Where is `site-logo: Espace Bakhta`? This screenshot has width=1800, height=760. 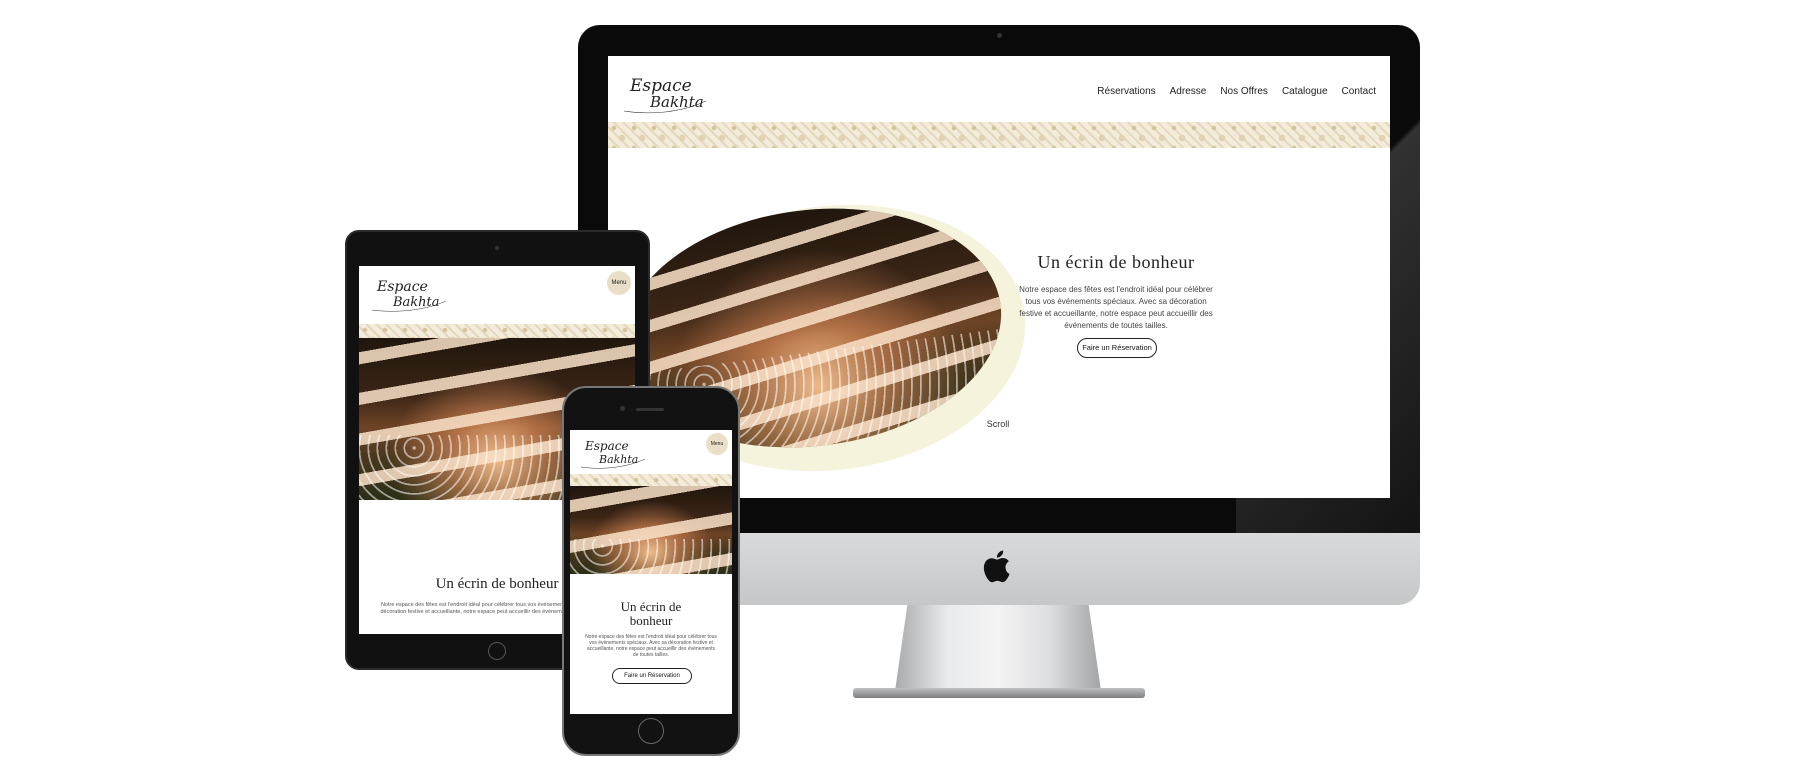
site-logo: Espace Bakhta is located at coordinates (665, 94).